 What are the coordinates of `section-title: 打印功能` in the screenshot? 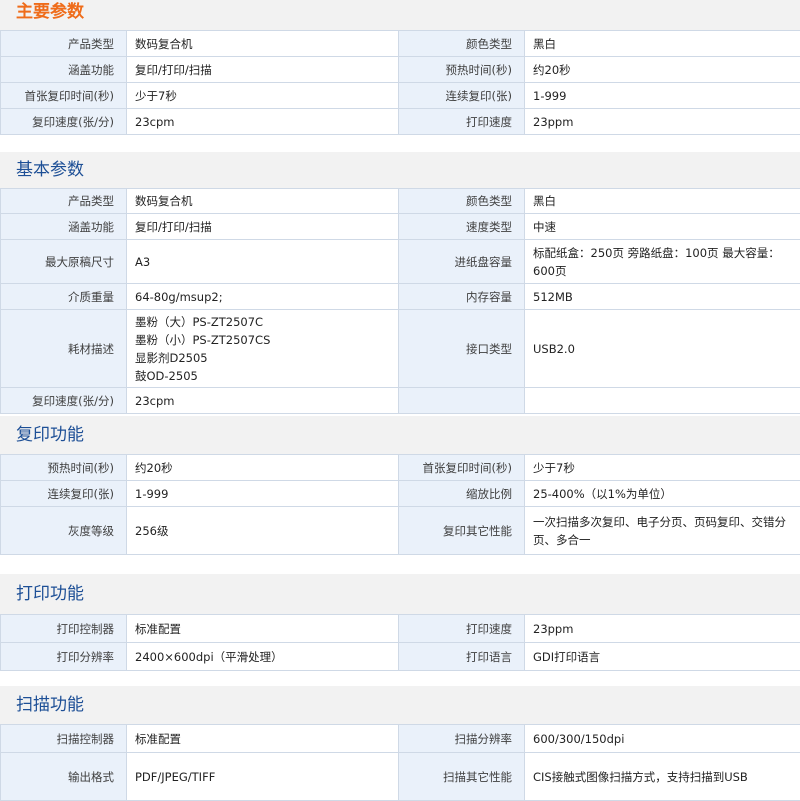 It's located at (400, 594).